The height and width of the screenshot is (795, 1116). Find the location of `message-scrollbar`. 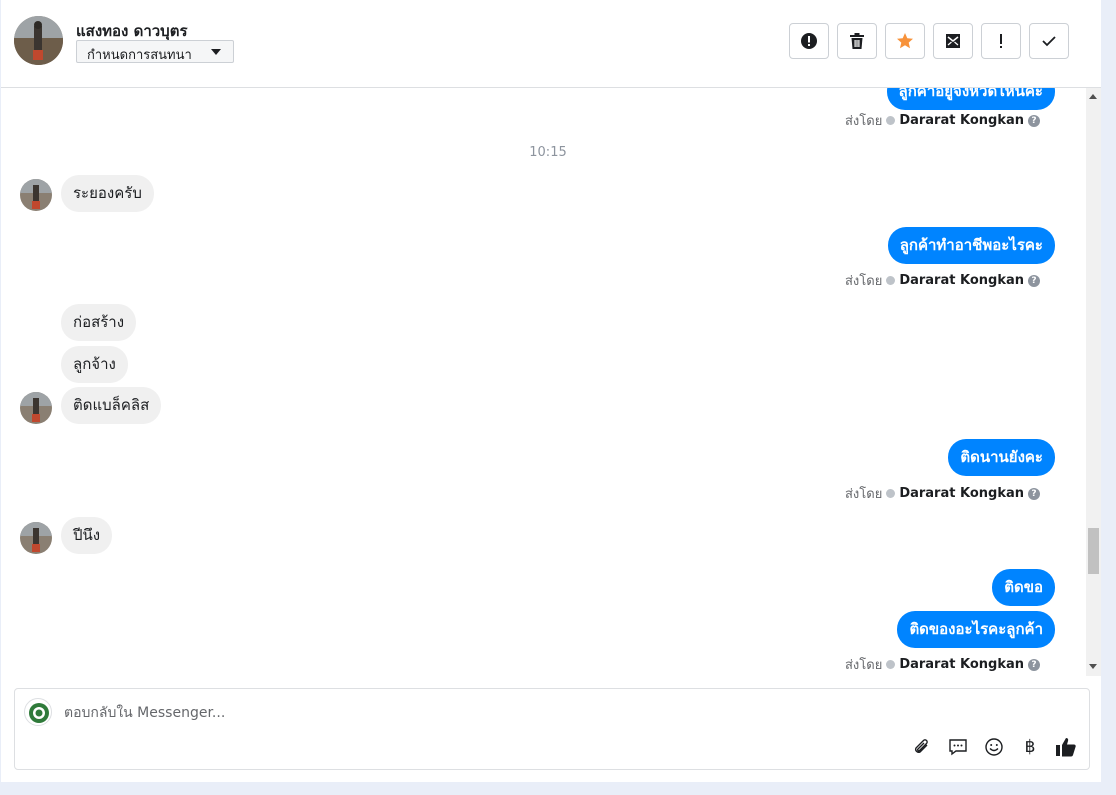

message-scrollbar is located at coordinates (1093, 382).